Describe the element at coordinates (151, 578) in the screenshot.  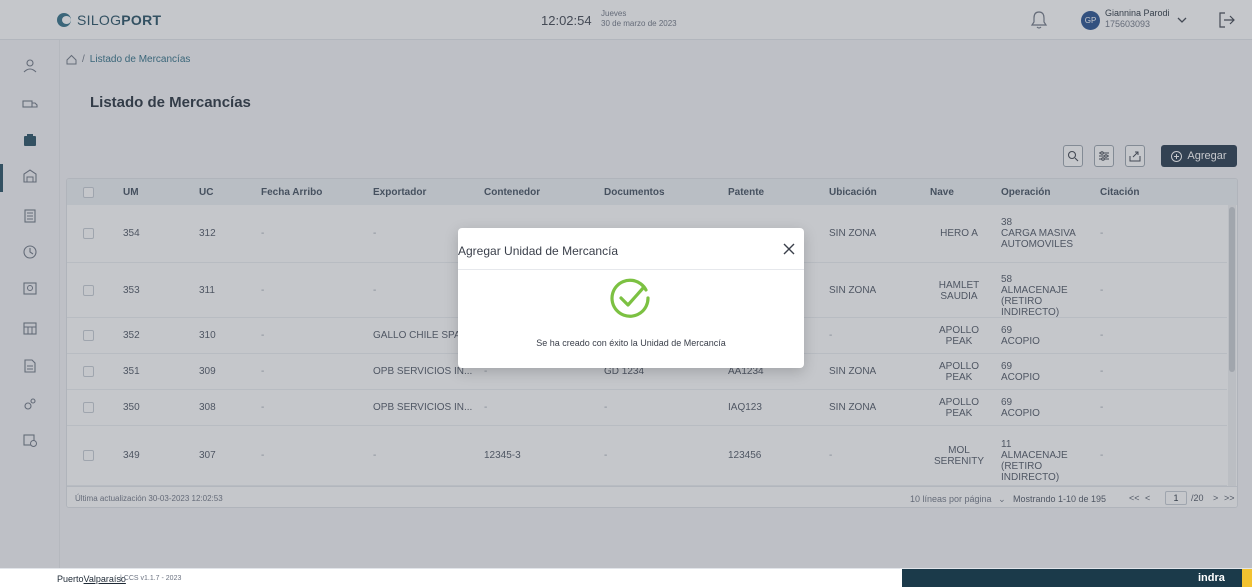
I see `version-label: | CCS v1.1.7 - 2023` at that location.